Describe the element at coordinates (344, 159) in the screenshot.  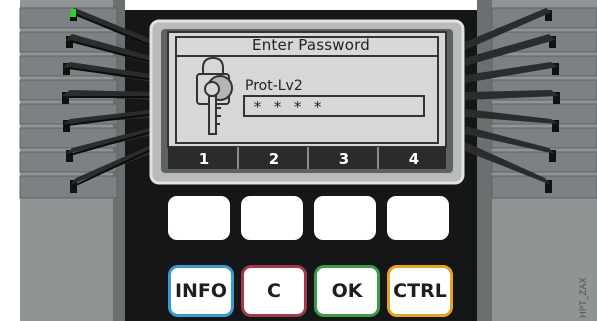
I see `softkey-3: 3` at that location.